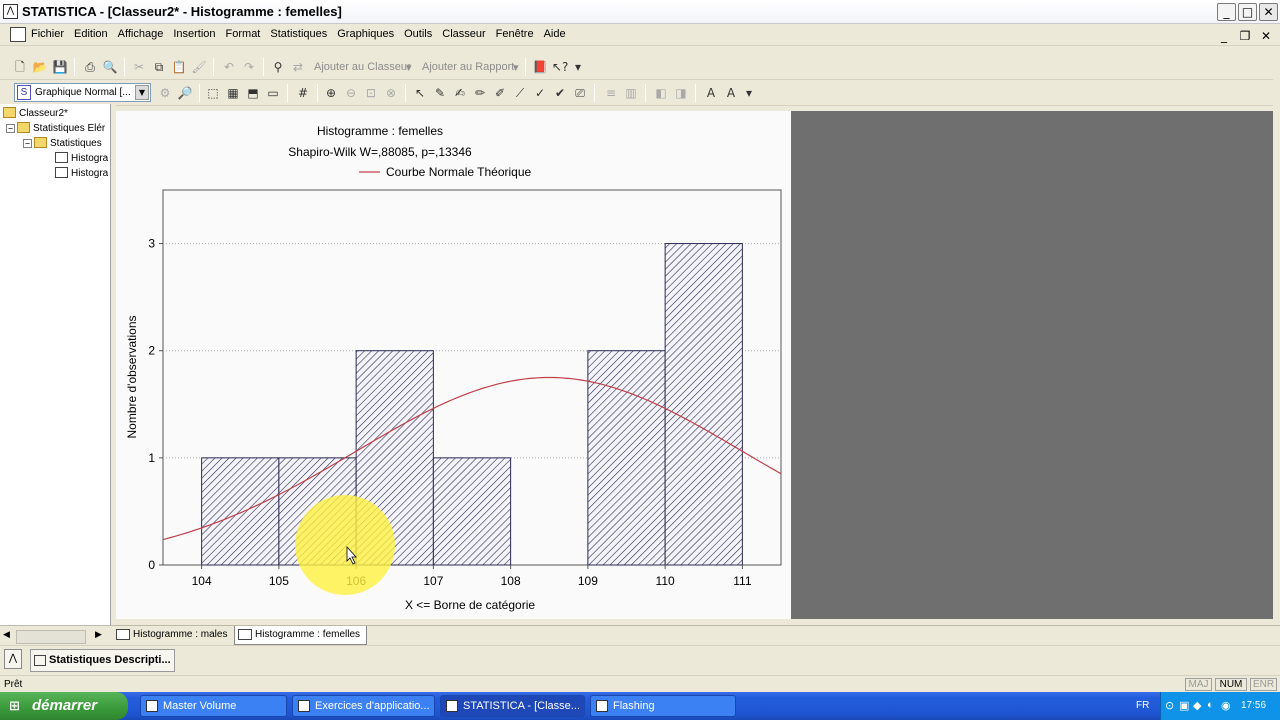 Image resolution: width=1280 pixels, height=720 pixels. I want to click on document-icon, so click(18, 34).